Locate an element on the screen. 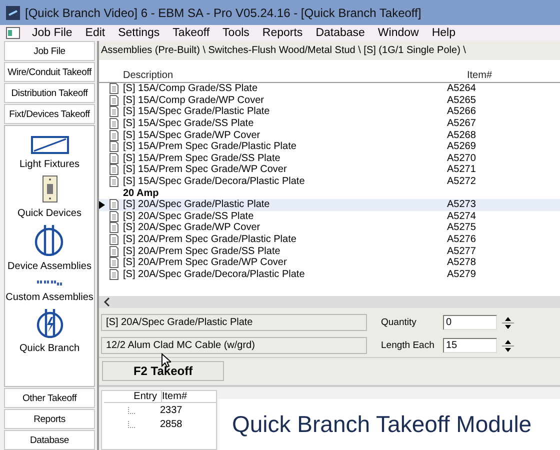 The width and height of the screenshot is (560, 450). column-header: Description is located at coordinates (295, 76).